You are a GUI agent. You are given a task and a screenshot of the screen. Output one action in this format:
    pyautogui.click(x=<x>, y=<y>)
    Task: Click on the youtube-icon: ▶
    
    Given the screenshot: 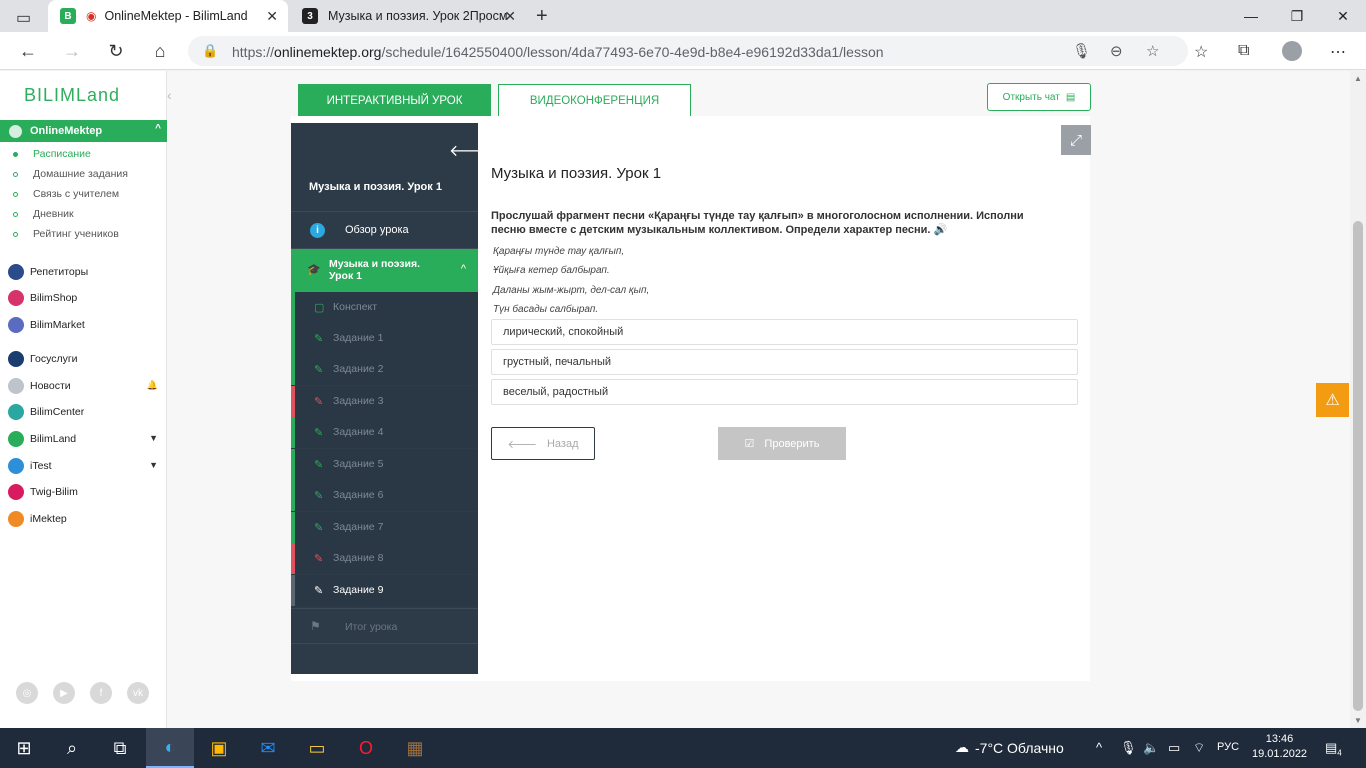 What is the action you would take?
    pyautogui.click(x=64, y=693)
    